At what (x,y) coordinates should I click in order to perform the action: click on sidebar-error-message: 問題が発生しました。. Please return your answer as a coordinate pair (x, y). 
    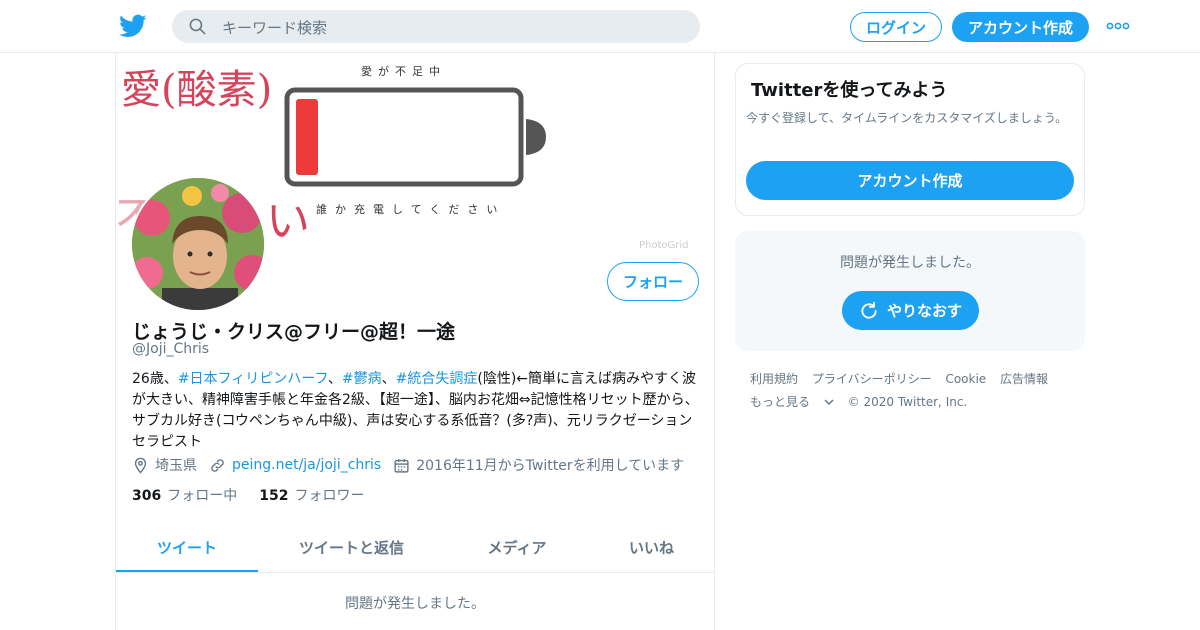
    Looking at the image, I should click on (910, 263).